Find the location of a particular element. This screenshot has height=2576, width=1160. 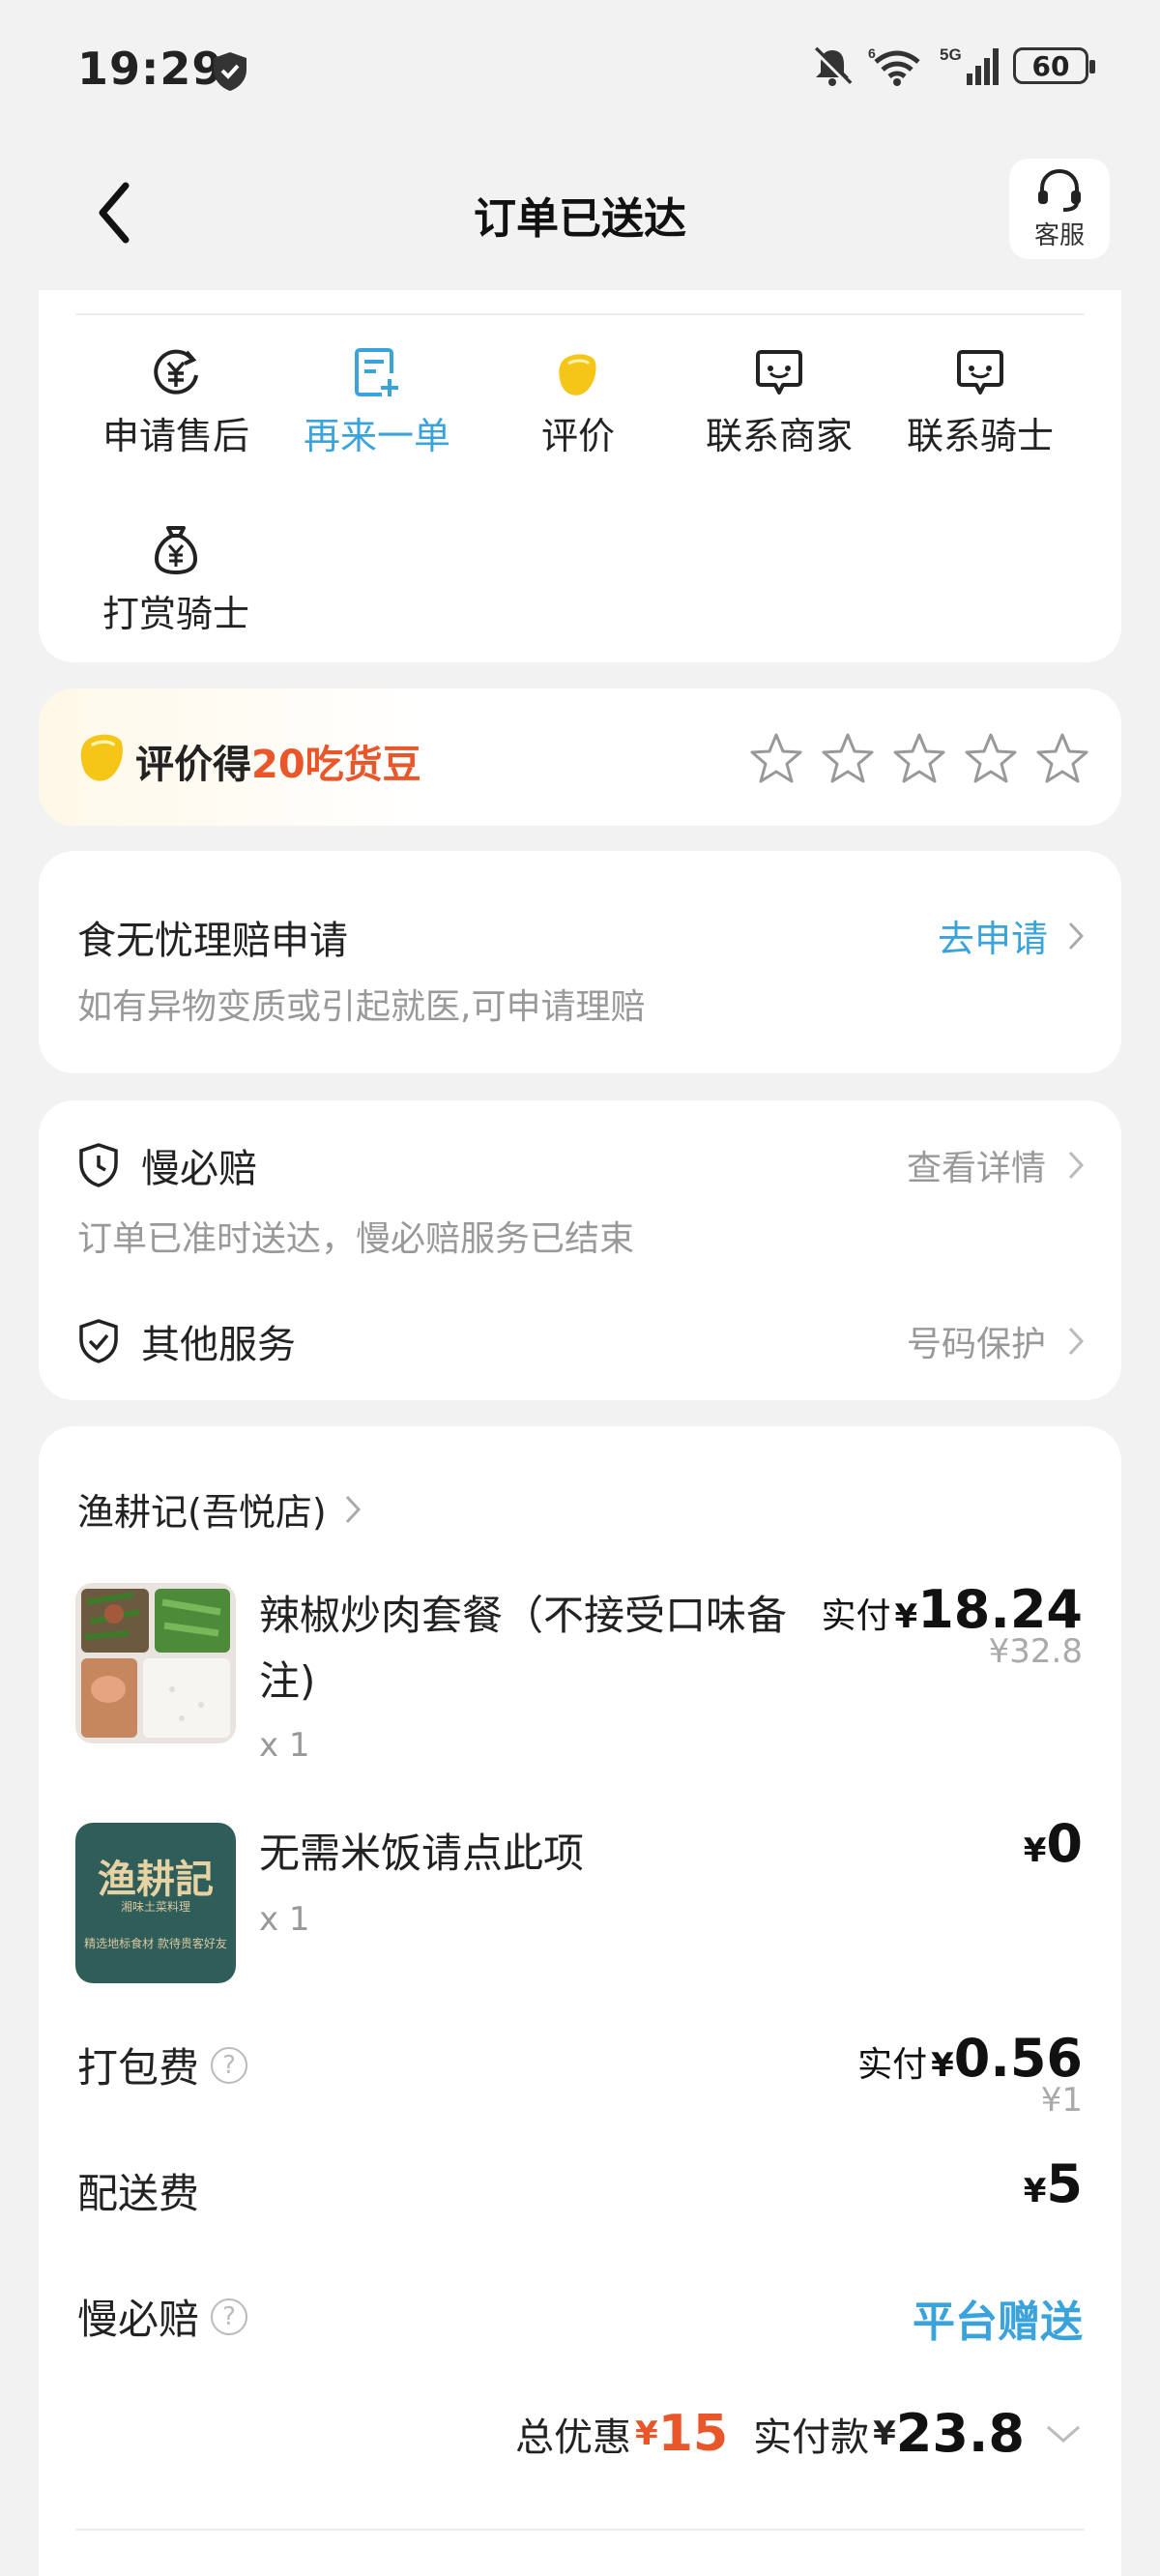

apply-claim-link: 去申请 is located at coordinates (1013, 935).